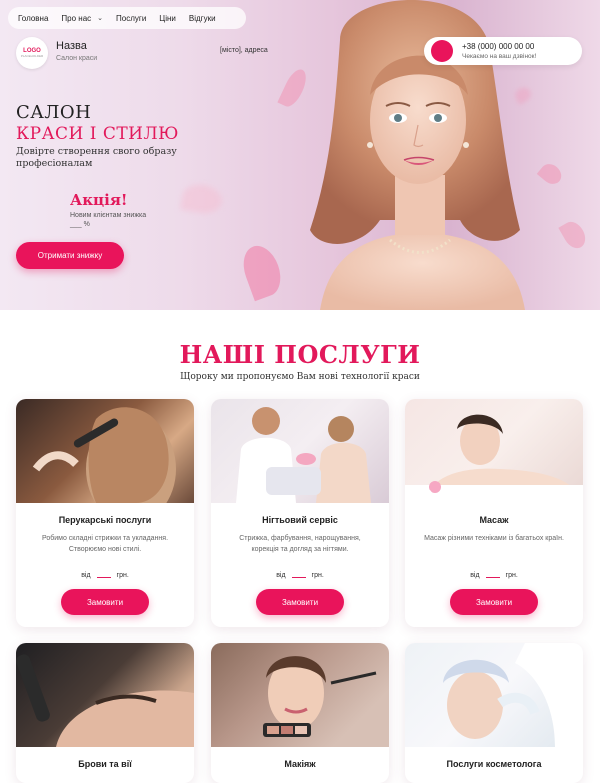 The height and width of the screenshot is (783, 600). What do you see at coordinates (499, 56) in the screenshot?
I see `phone-callback-text: Чекаємо на ваш дзвінок!` at bounding box center [499, 56].